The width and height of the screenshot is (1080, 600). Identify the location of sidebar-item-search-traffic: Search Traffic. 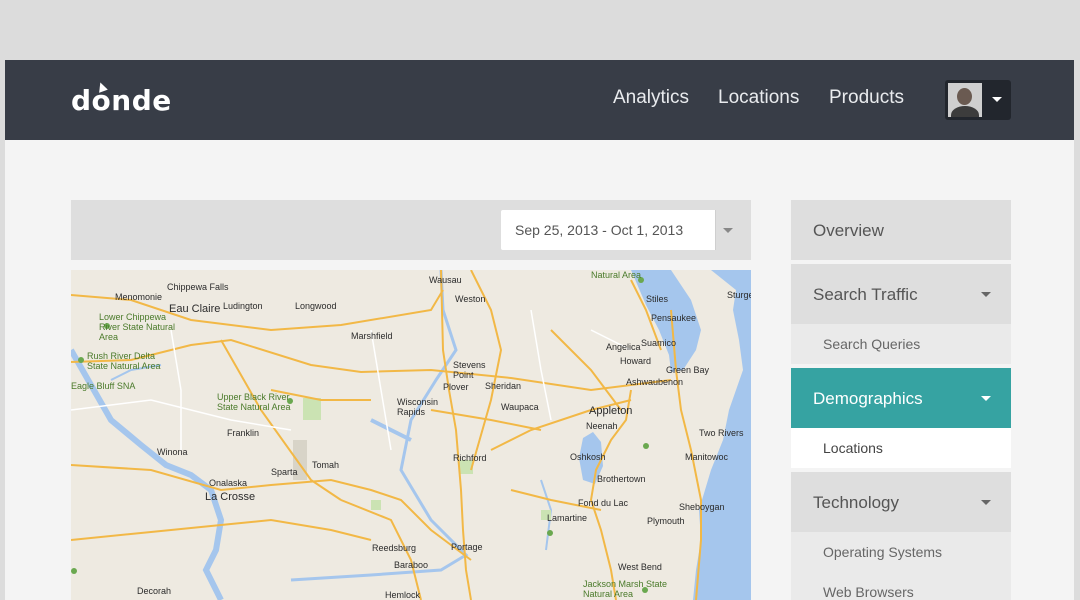
(901, 294).